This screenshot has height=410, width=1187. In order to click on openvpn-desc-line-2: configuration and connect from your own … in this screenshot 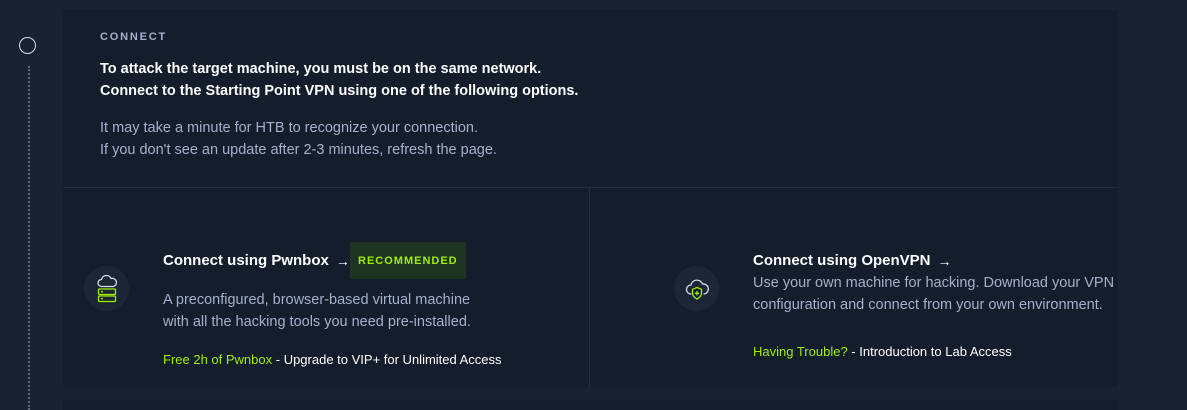, I will do `click(928, 305)`.